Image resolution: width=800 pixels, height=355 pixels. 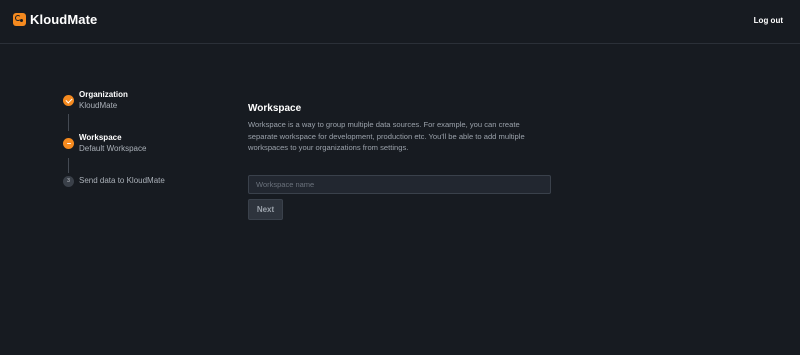 I want to click on step-subtitle: KloudMate, so click(x=98, y=105).